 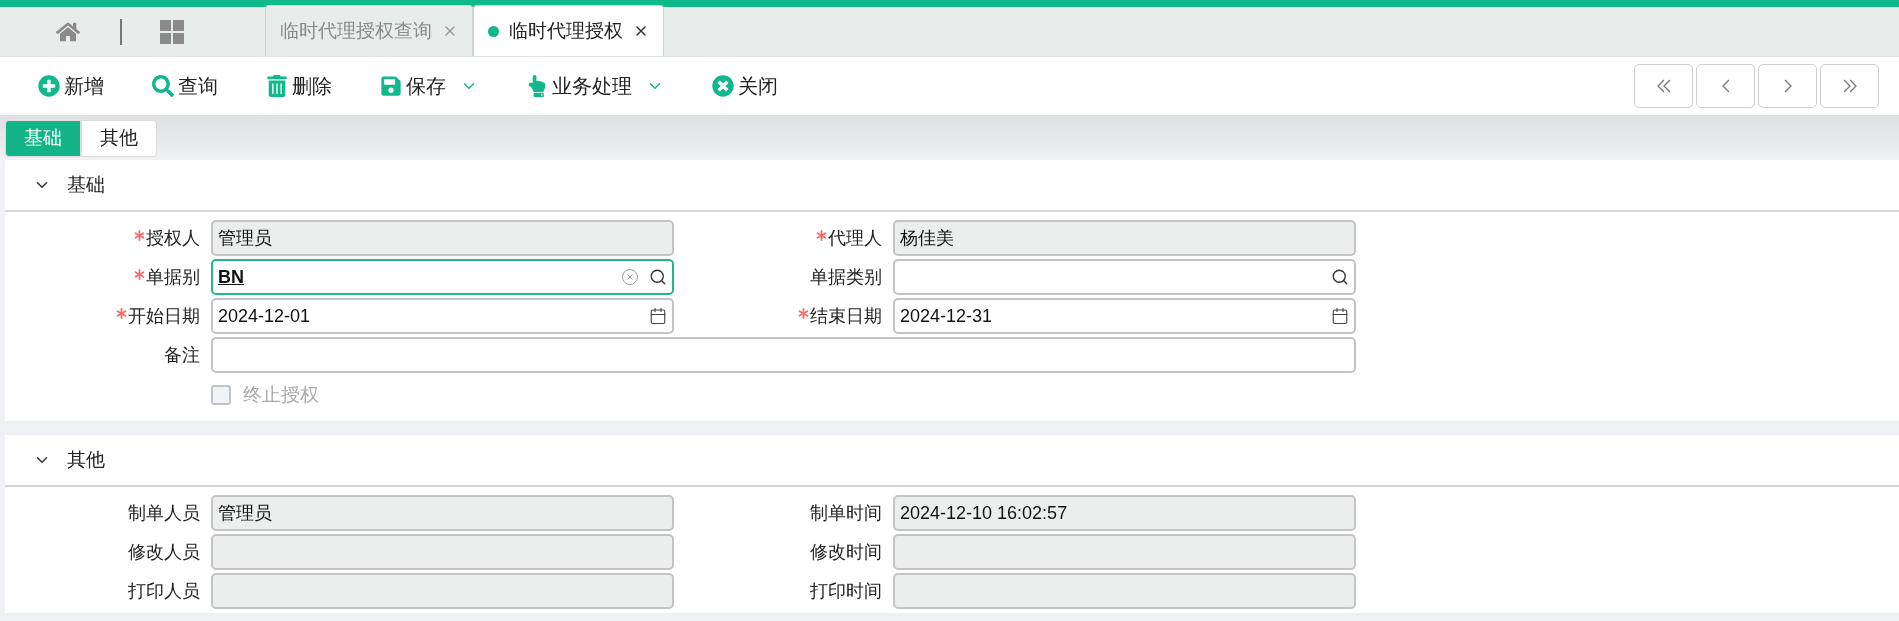 What do you see at coordinates (277, 86) in the screenshot?
I see `trash-icon` at bounding box center [277, 86].